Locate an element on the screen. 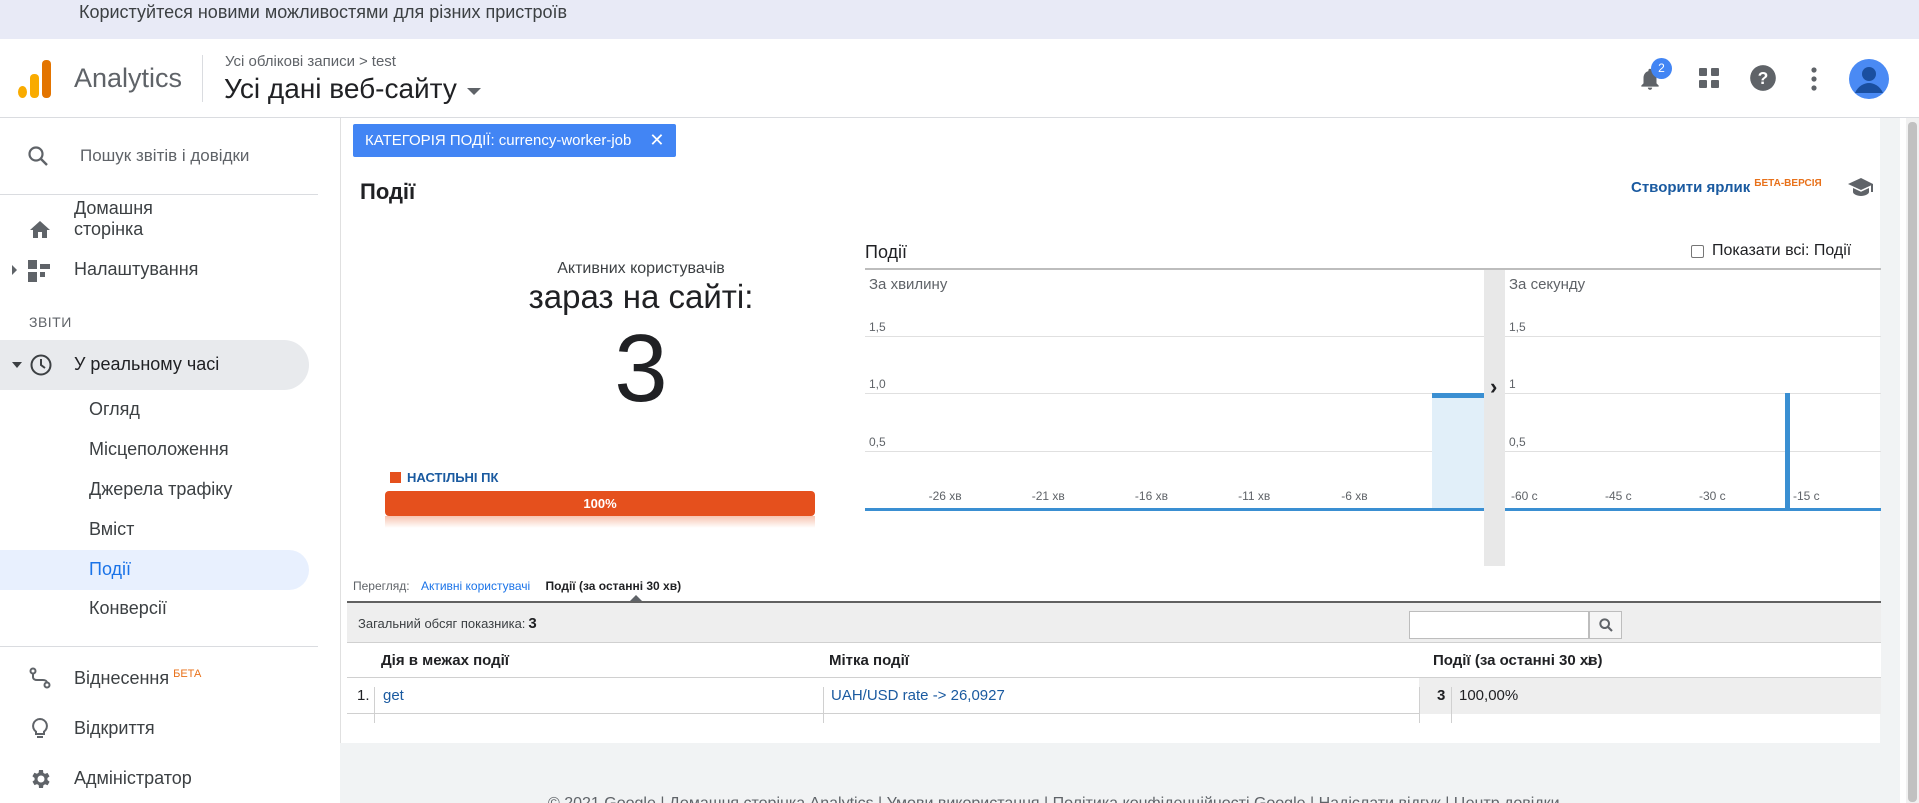  app-name: Analytics is located at coordinates (128, 78).